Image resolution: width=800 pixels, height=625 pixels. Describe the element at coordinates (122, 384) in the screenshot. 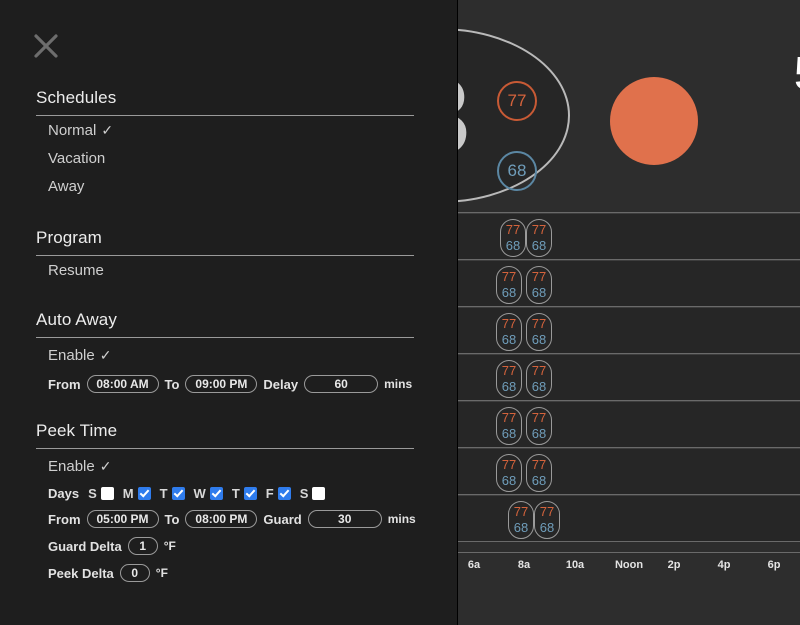

I see `auto-away-from-input: 08:00 AM` at that location.